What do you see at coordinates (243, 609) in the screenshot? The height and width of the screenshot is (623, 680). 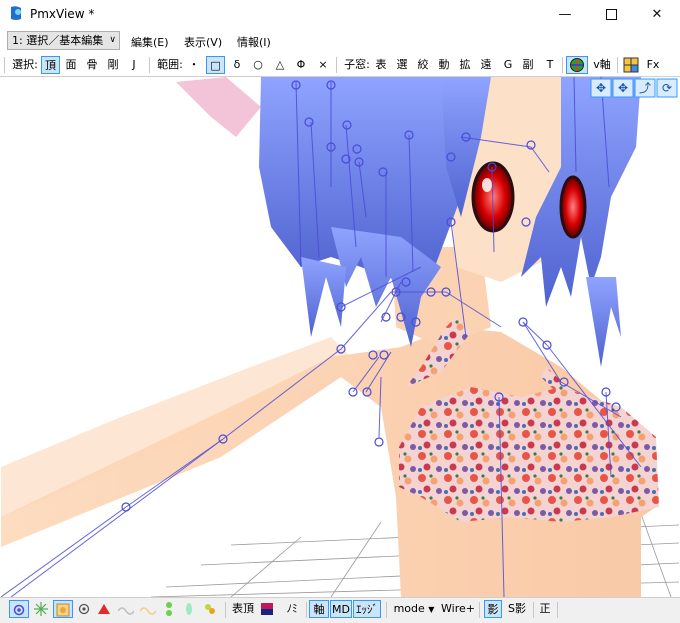 I see `table-vertex-button: 表頂` at bounding box center [243, 609].